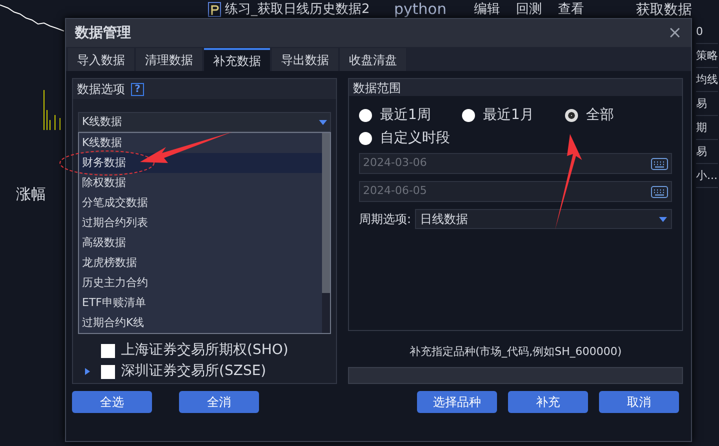  I want to click on sidebar-label: 期, so click(707, 128).